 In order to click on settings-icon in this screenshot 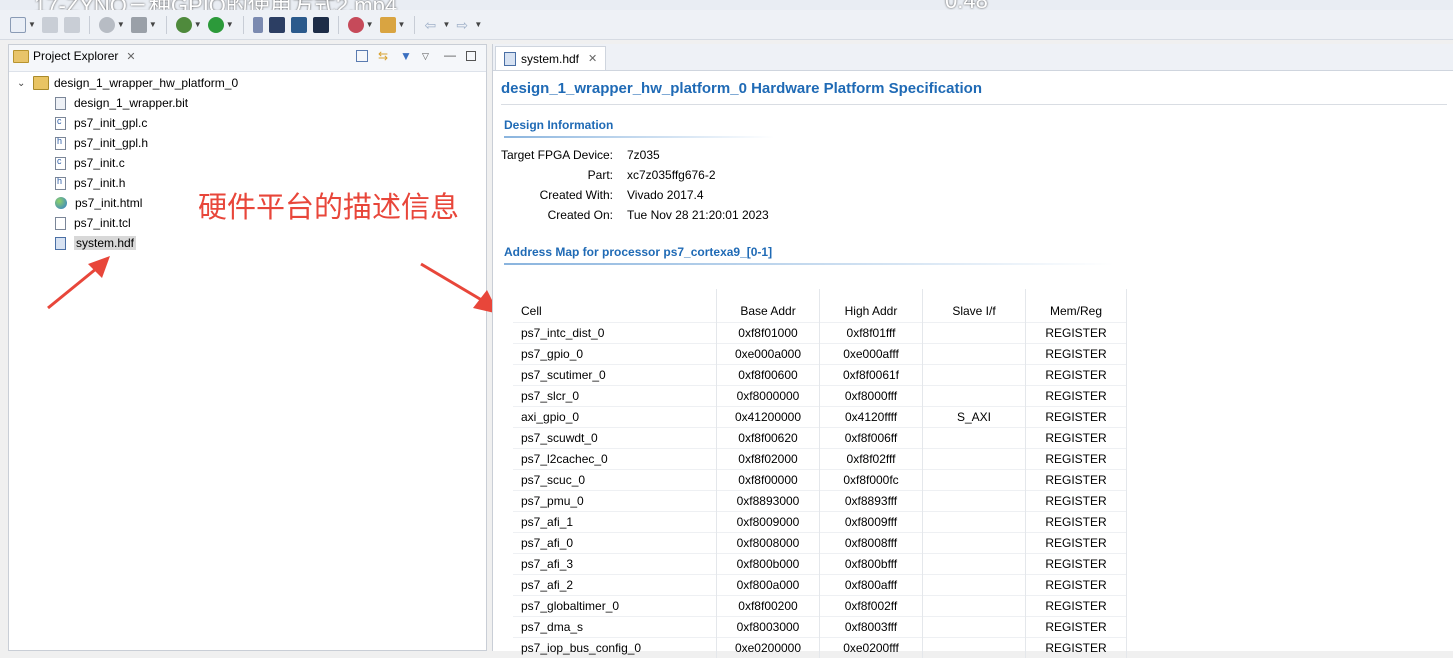, I will do `click(356, 25)`.